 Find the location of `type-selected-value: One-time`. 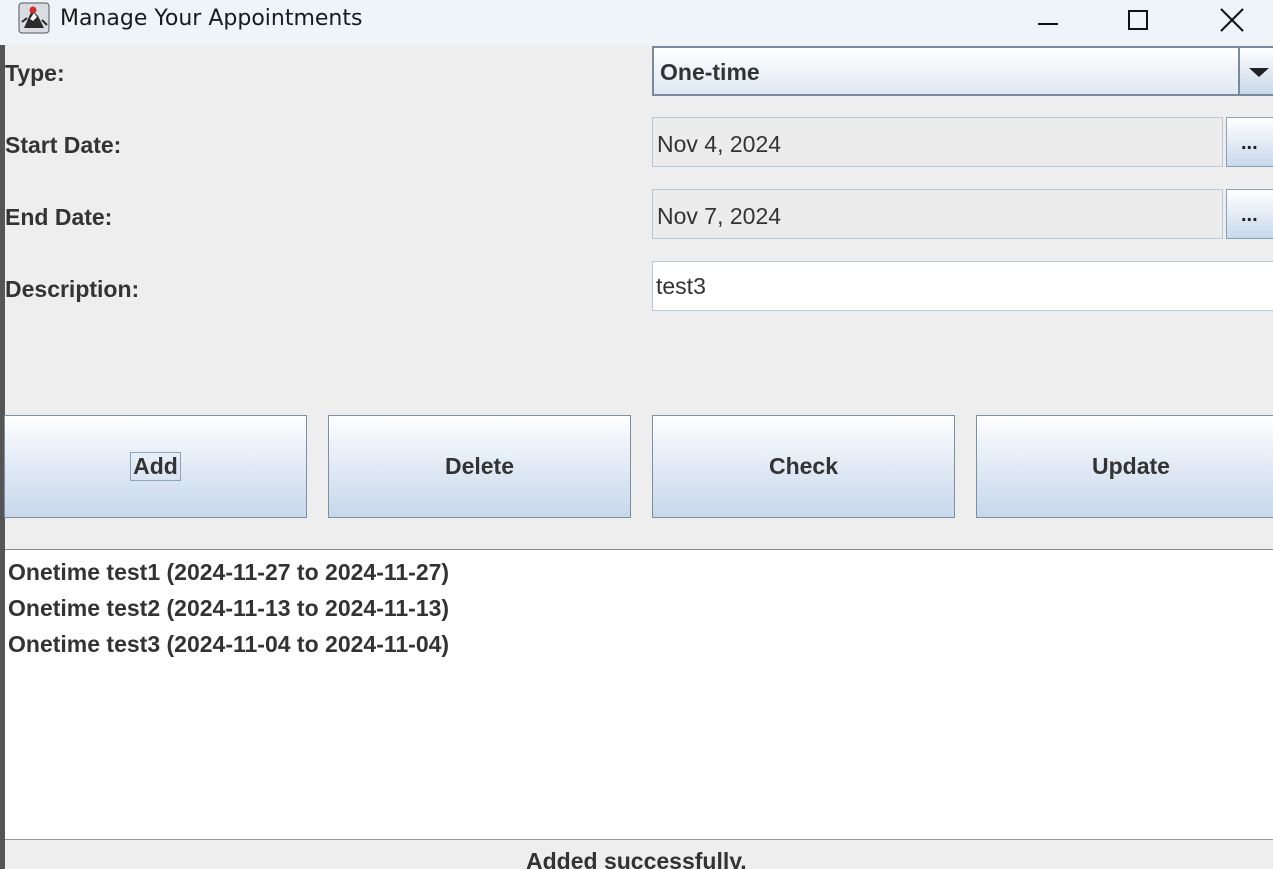

type-selected-value: One-time is located at coordinates (710, 72).